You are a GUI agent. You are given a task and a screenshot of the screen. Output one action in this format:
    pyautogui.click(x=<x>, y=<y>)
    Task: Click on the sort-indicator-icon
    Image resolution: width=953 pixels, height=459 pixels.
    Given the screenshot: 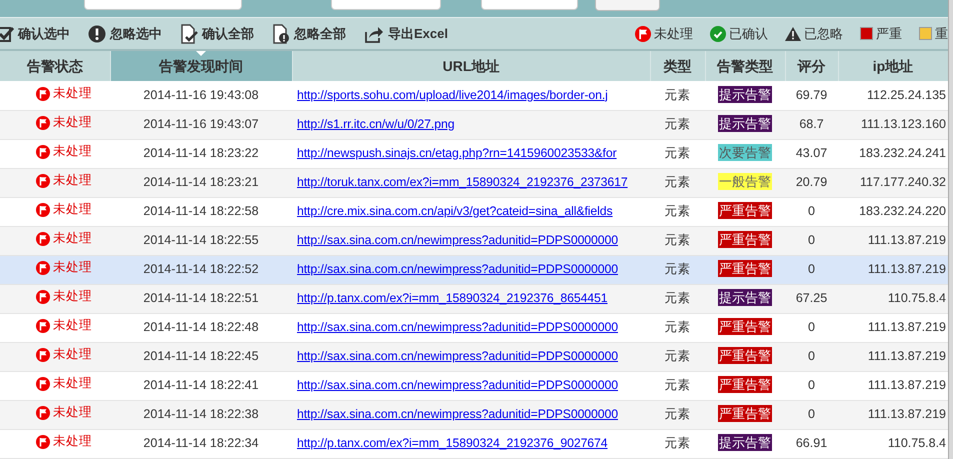 What is the action you would take?
    pyautogui.click(x=201, y=53)
    